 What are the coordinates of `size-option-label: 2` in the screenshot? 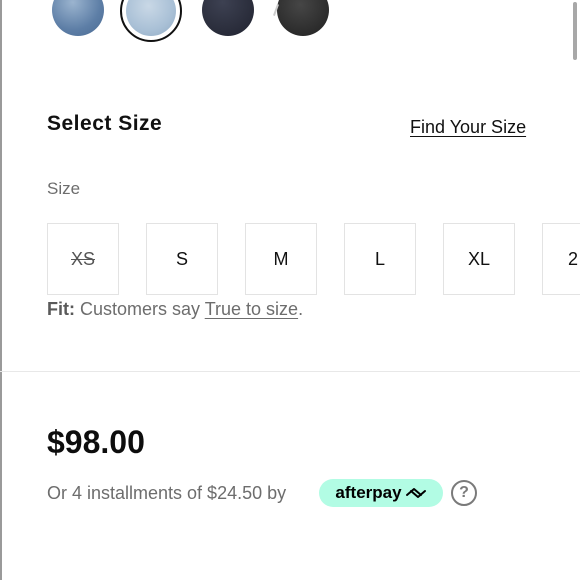 It's located at (573, 258).